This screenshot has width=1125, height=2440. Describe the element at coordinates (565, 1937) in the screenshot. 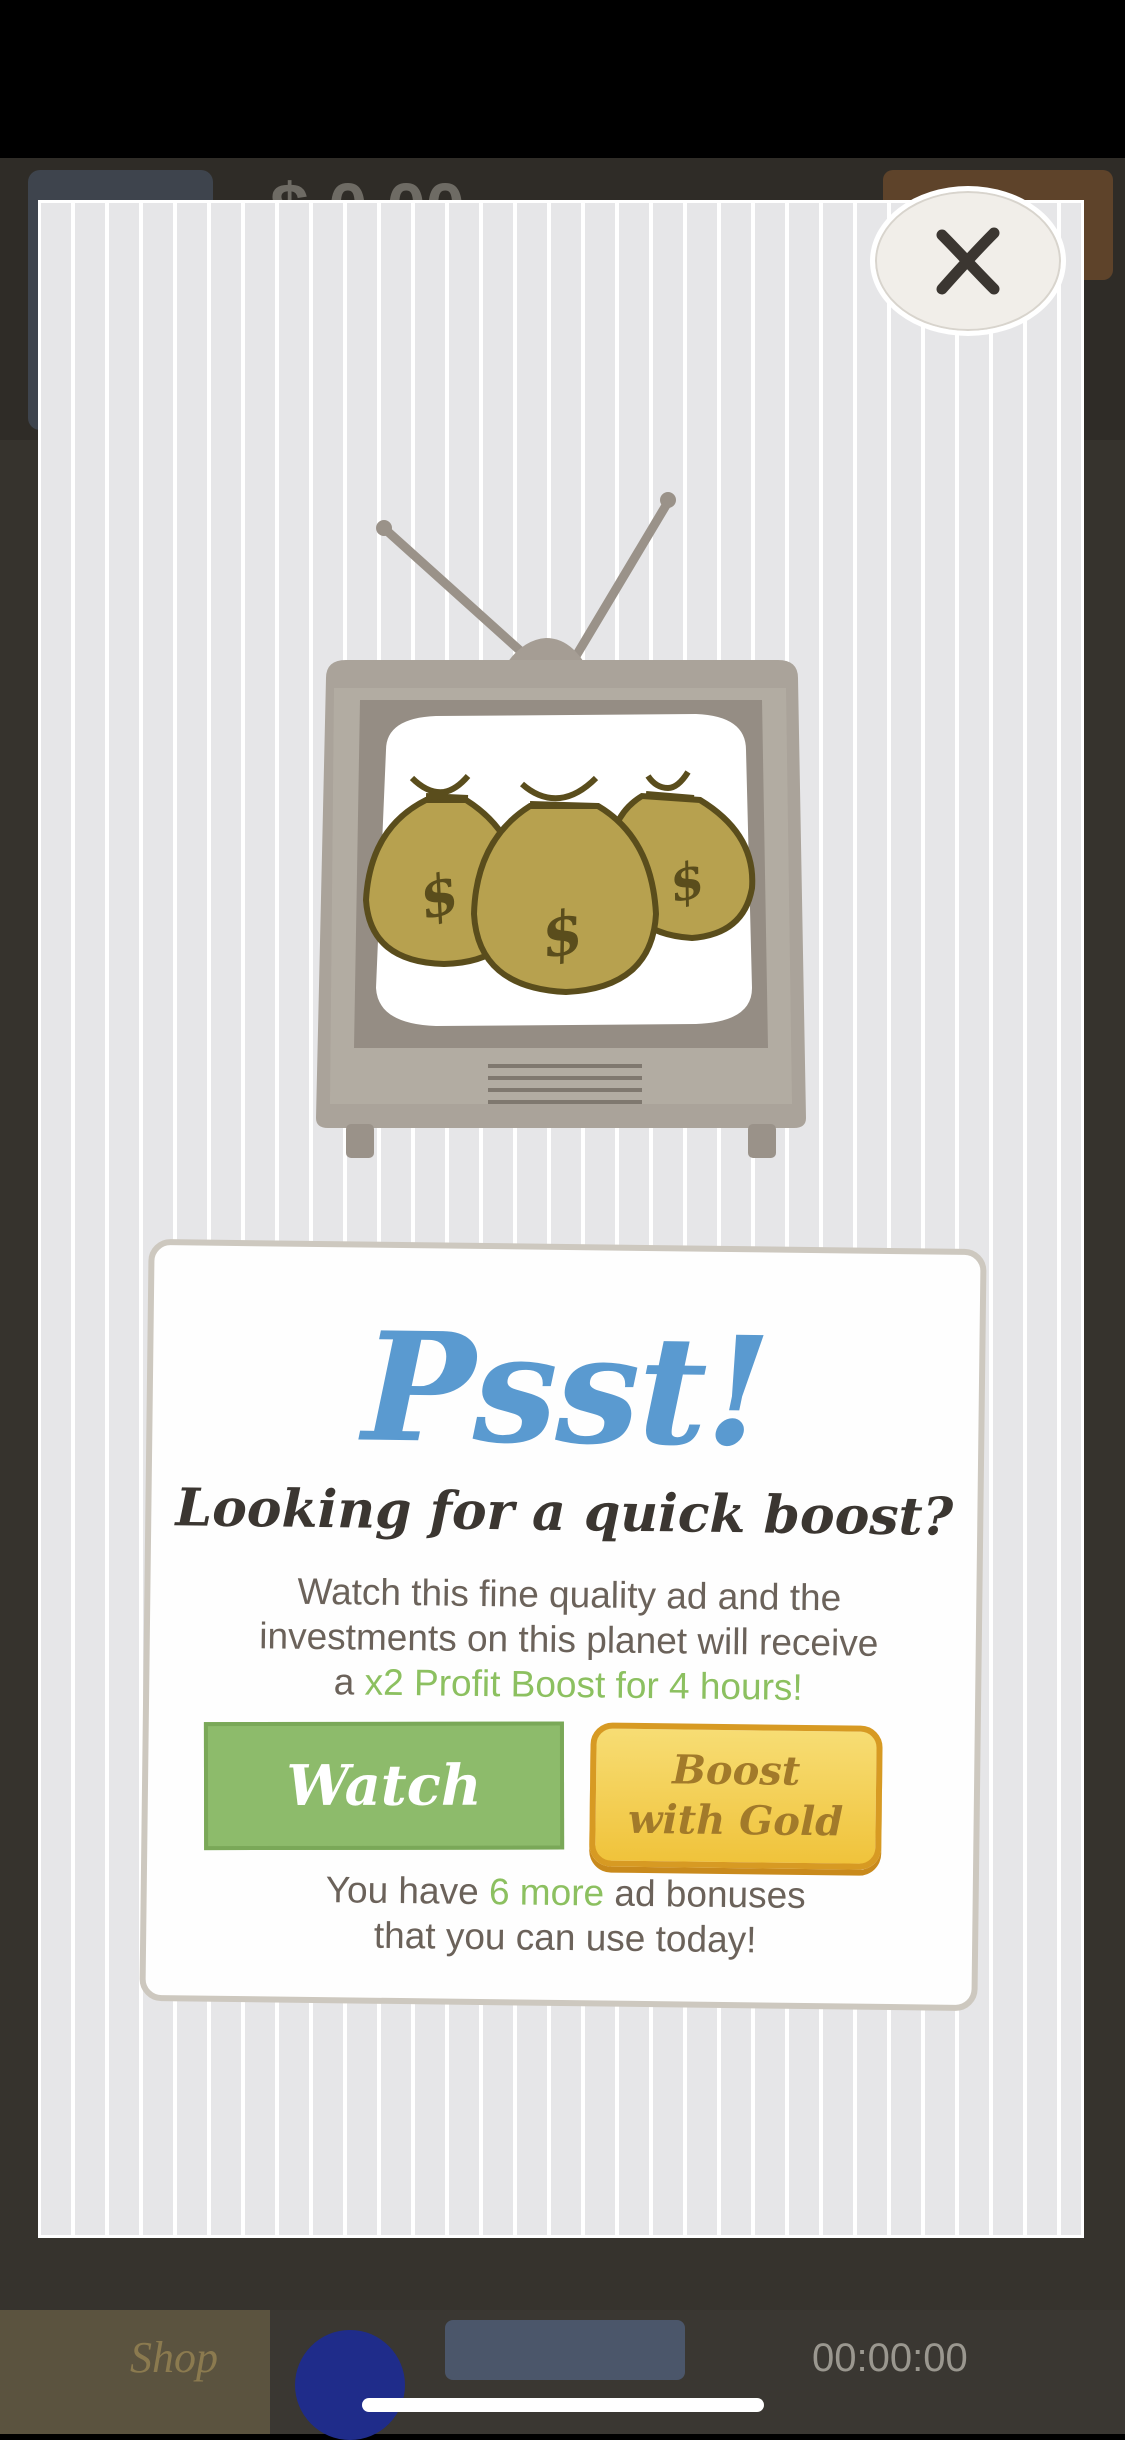

I see `bonus-line-2: that you can use today!` at that location.